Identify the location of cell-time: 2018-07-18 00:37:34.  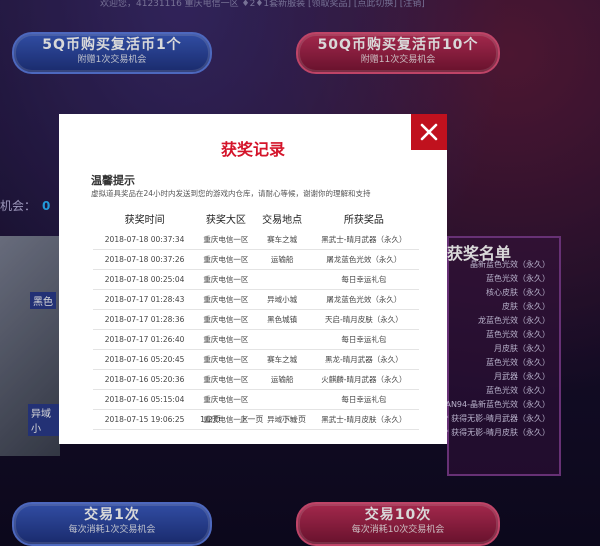
(145, 240).